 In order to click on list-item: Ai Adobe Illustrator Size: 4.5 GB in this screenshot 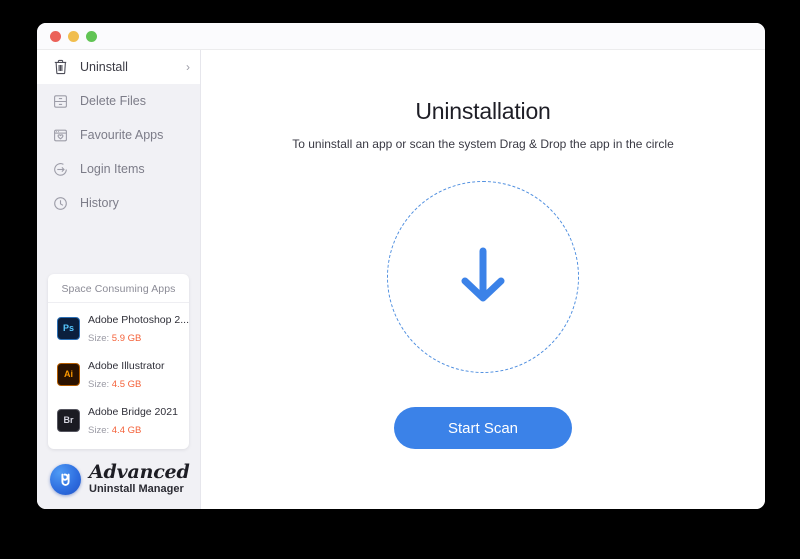, I will do `click(118, 372)`.